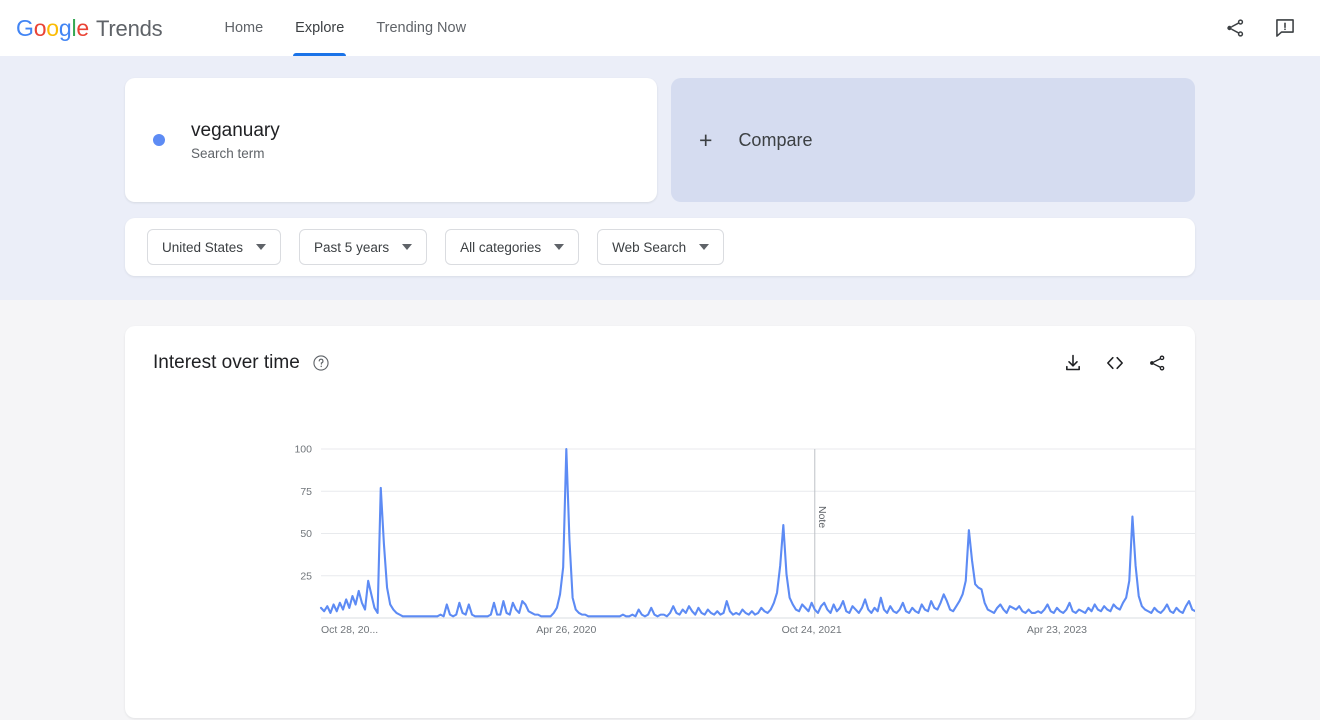  What do you see at coordinates (65, 27) in the screenshot?
I see `logo-letter: g` at bounding box center [65, 27].